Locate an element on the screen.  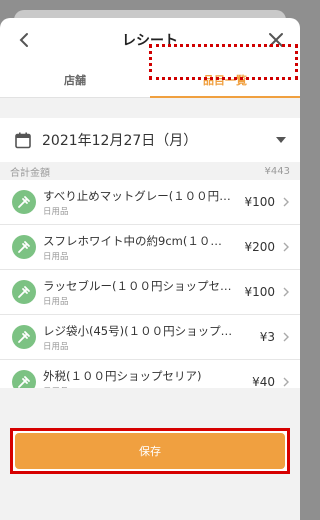
header: レシート is located at coordinates (150, 40).